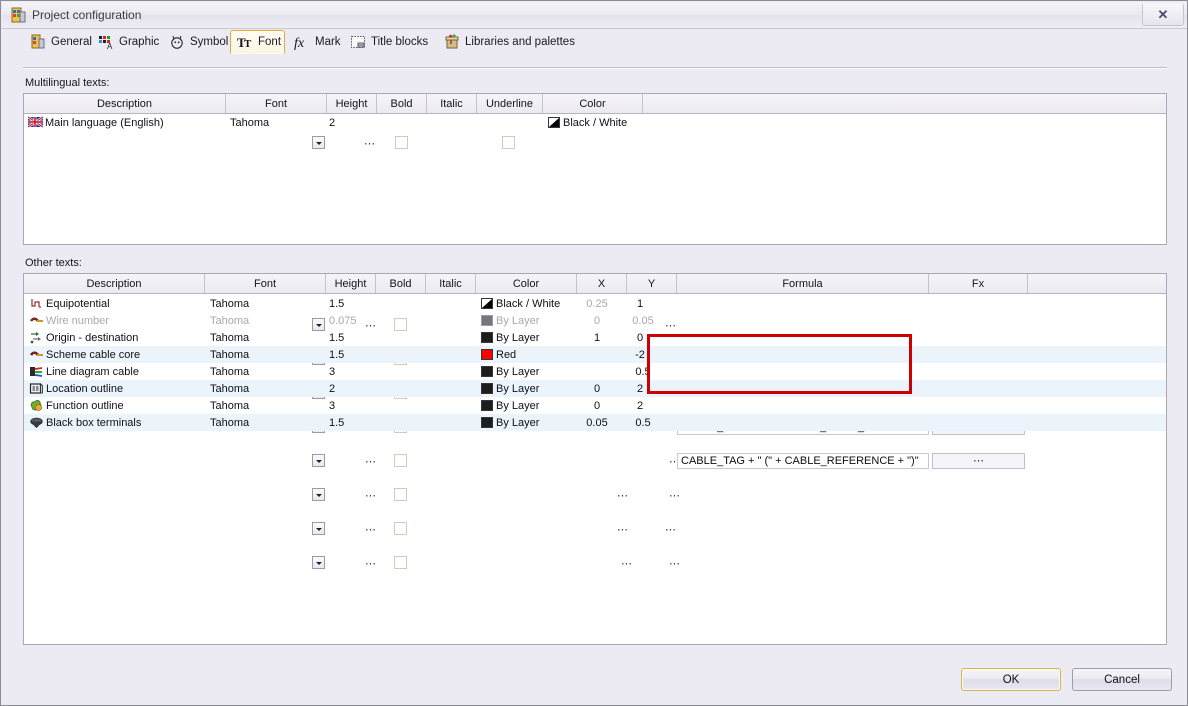 The image size is (1188, 706). I want to click on table-row: Scheme cable core Tahoma 1.5 ⋯ Red -2 ⋯, so click(595, 390).